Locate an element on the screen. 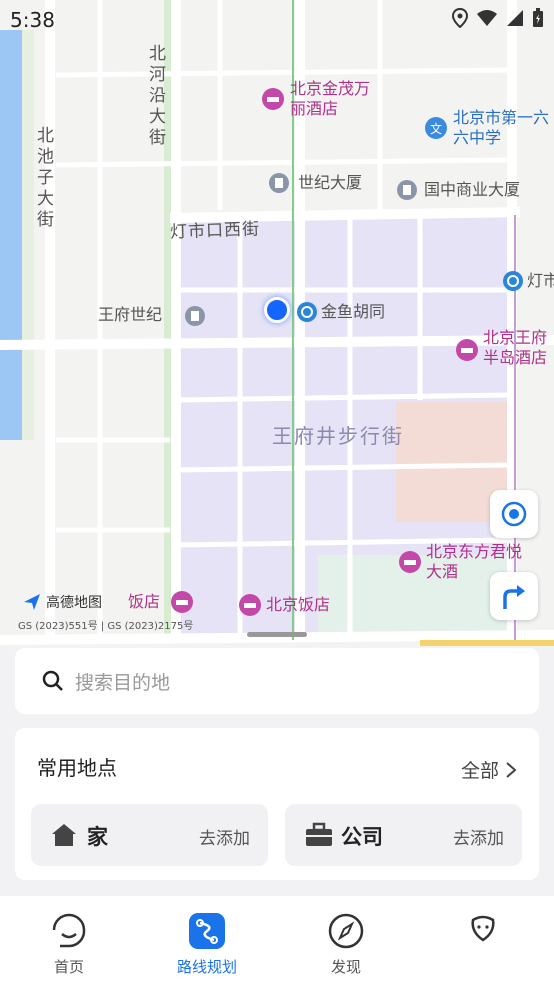  street-label-beichizi: 北池子大街 is located at coordinates (43, 178).